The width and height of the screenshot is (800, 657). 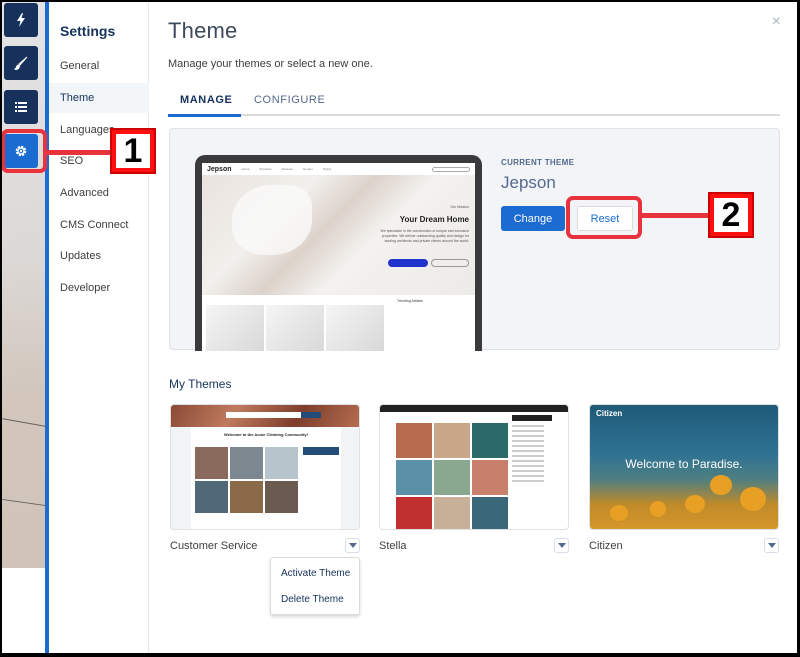 What do you see at coordinates (315, 586) in the screenshot?
I see `theme-actions-menu: Activate Theme Delete Theme` at bounding box center [315, 586].